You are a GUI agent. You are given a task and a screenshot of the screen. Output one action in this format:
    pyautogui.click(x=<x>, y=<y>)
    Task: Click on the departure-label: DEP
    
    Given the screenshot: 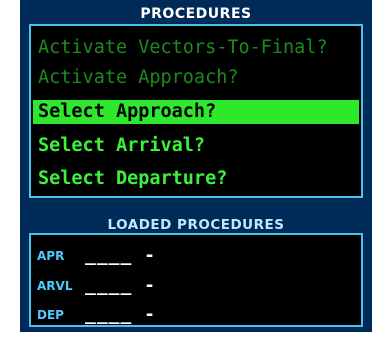 What is the action you would take?
    pyautogui.click(x=50, y=315)
    